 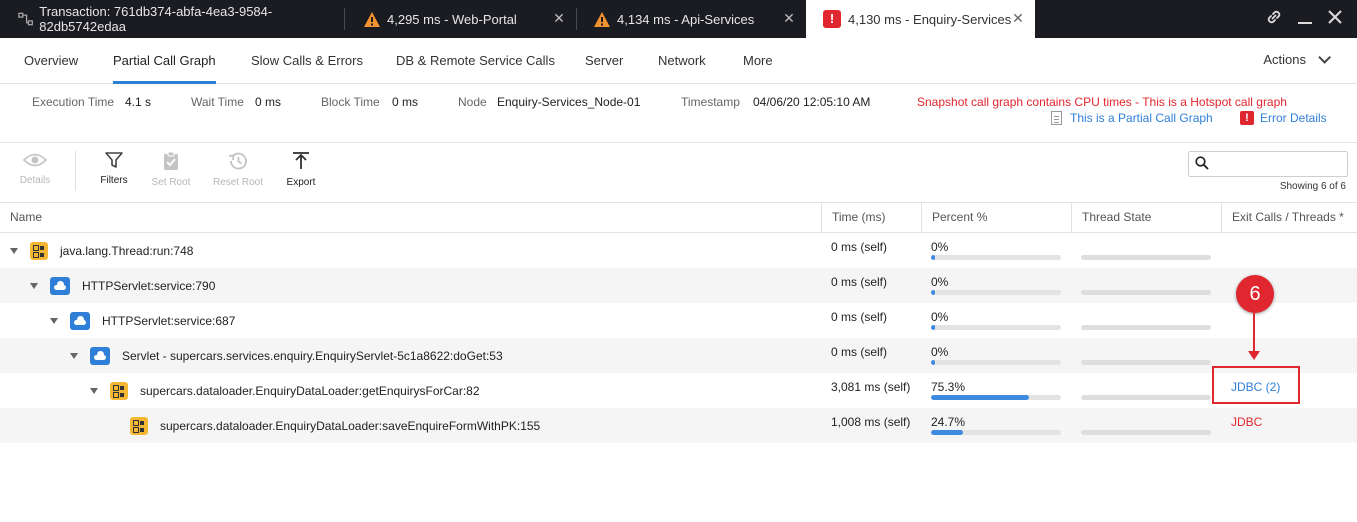 I want to click on row-time: 0 ms (self), so click(x=859, y=282).